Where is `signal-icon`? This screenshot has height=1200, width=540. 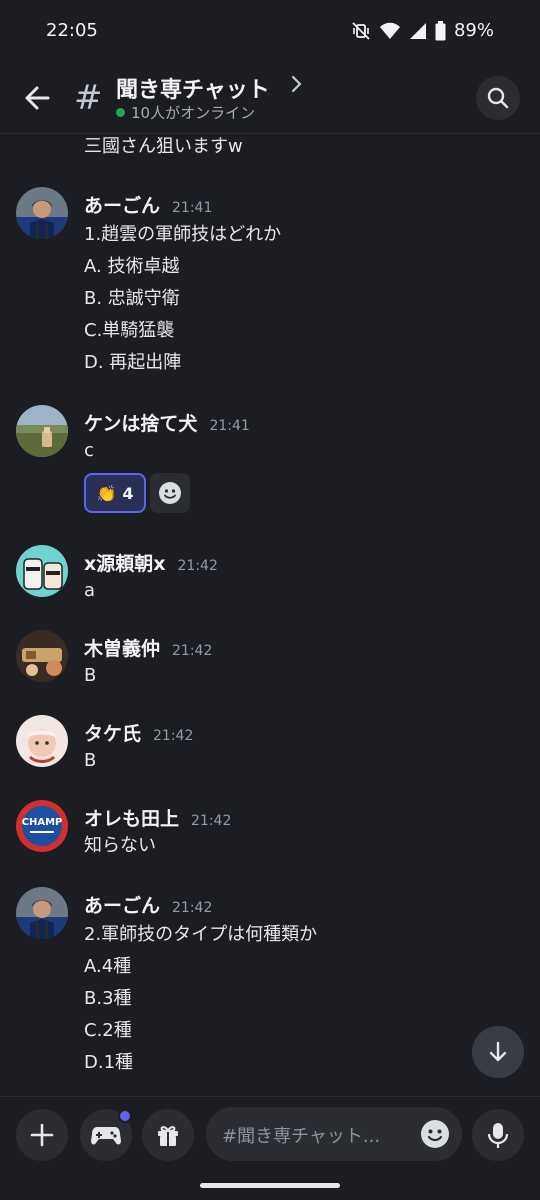 signal-icon is located at coordinates (417, 30).